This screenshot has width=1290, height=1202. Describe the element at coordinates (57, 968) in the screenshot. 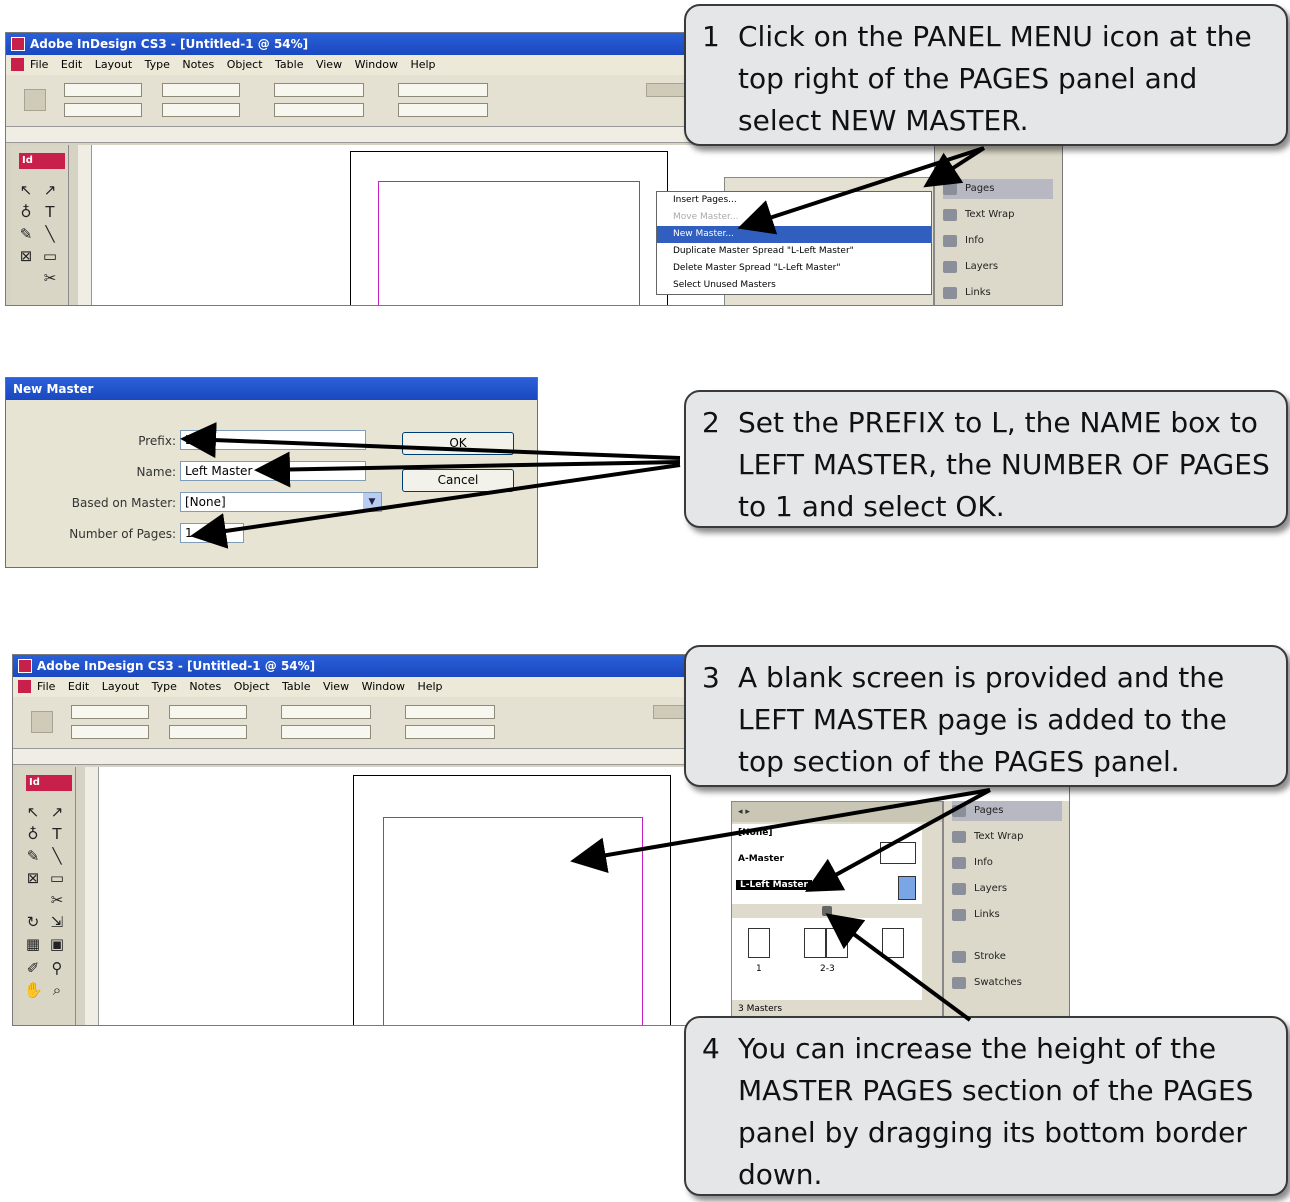

I see `eyedropper-tool-icon: ⚲` at that location.